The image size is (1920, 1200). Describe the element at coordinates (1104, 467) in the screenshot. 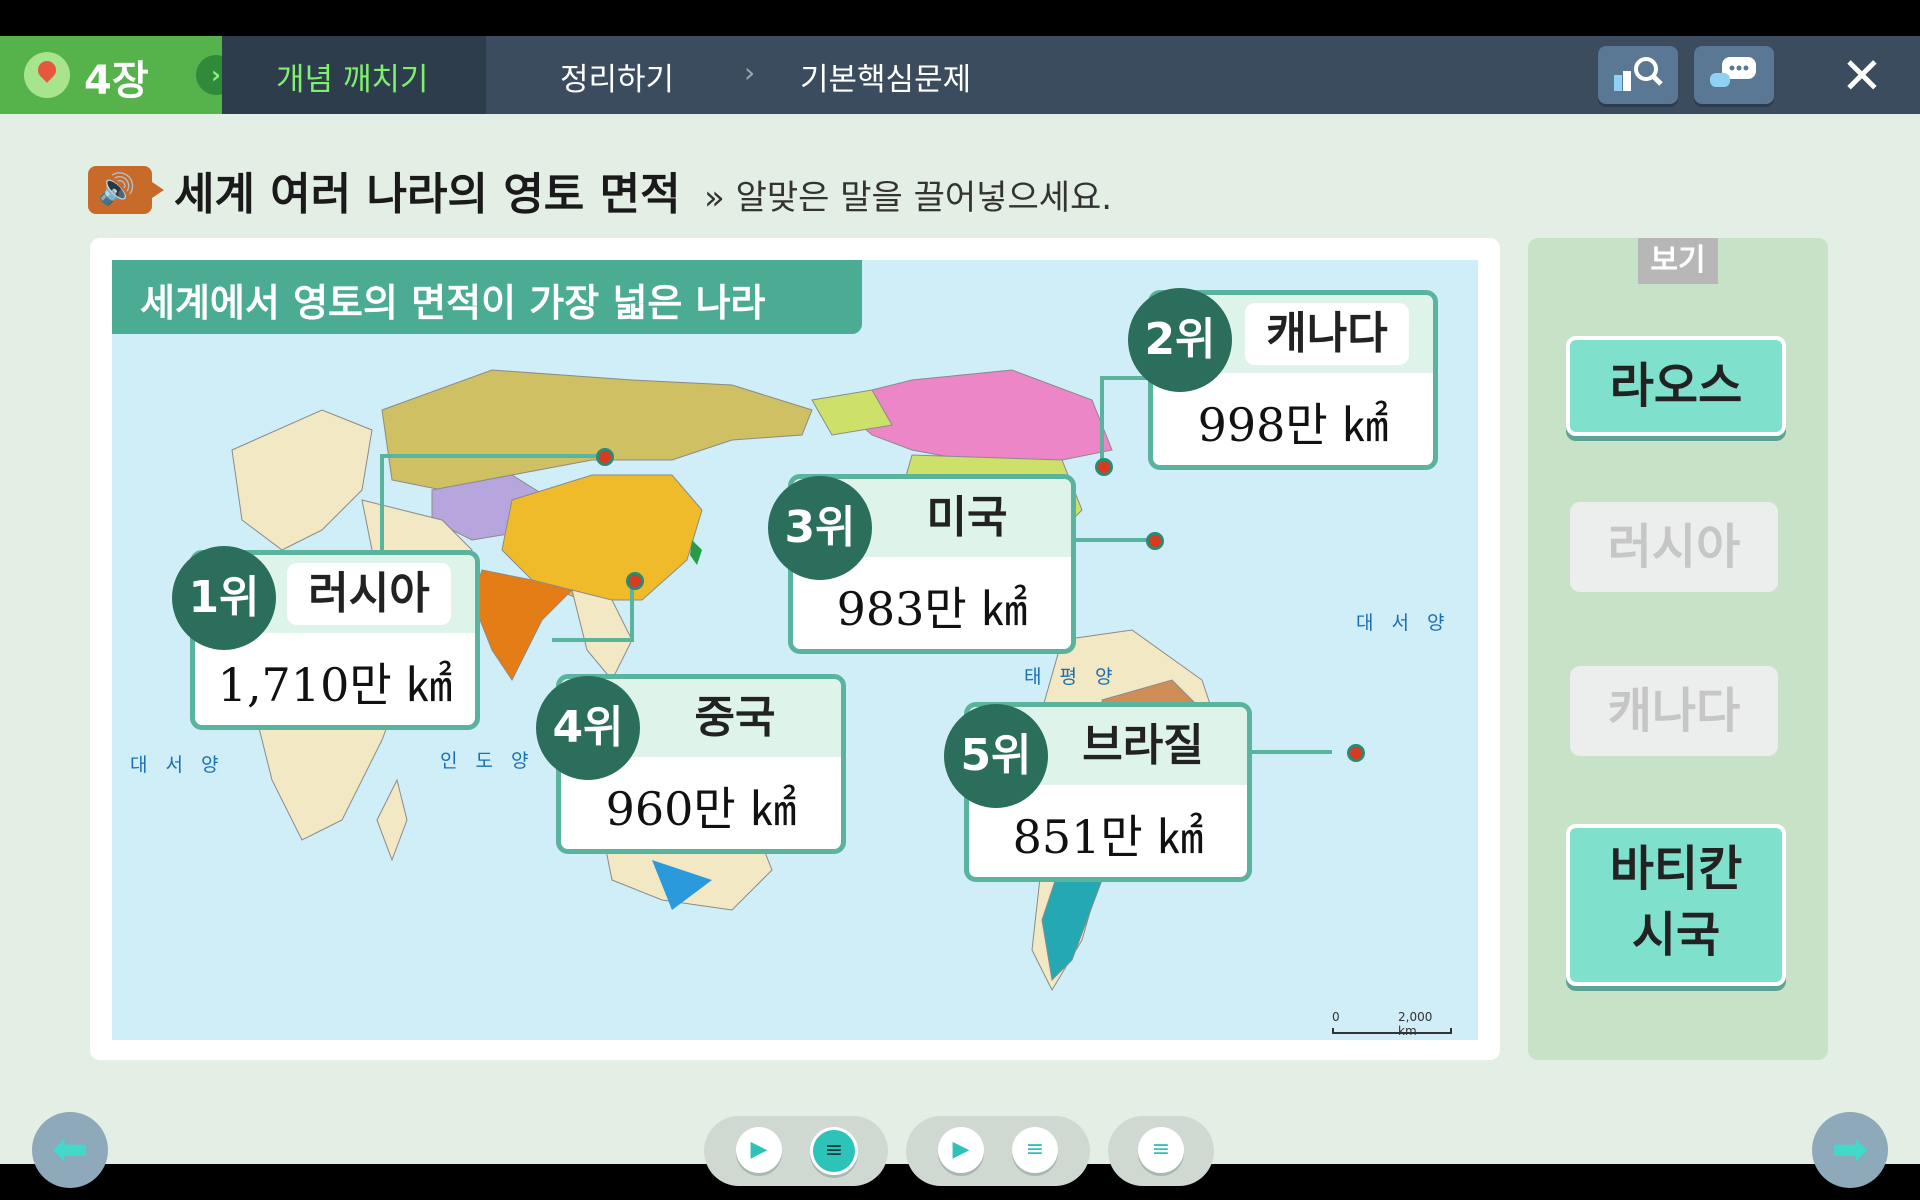

I see `canada-marker` at that location.